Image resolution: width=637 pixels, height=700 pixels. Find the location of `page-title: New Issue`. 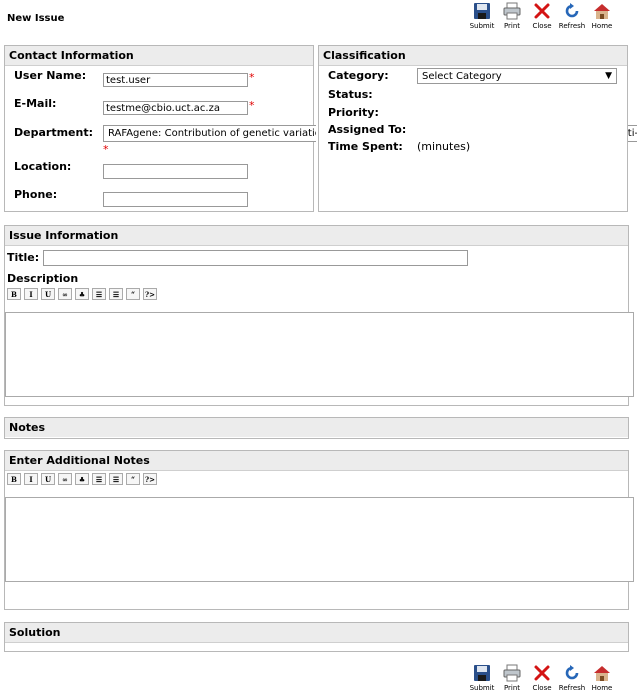

page-title: New Issue is located at coordinates (36, 18).